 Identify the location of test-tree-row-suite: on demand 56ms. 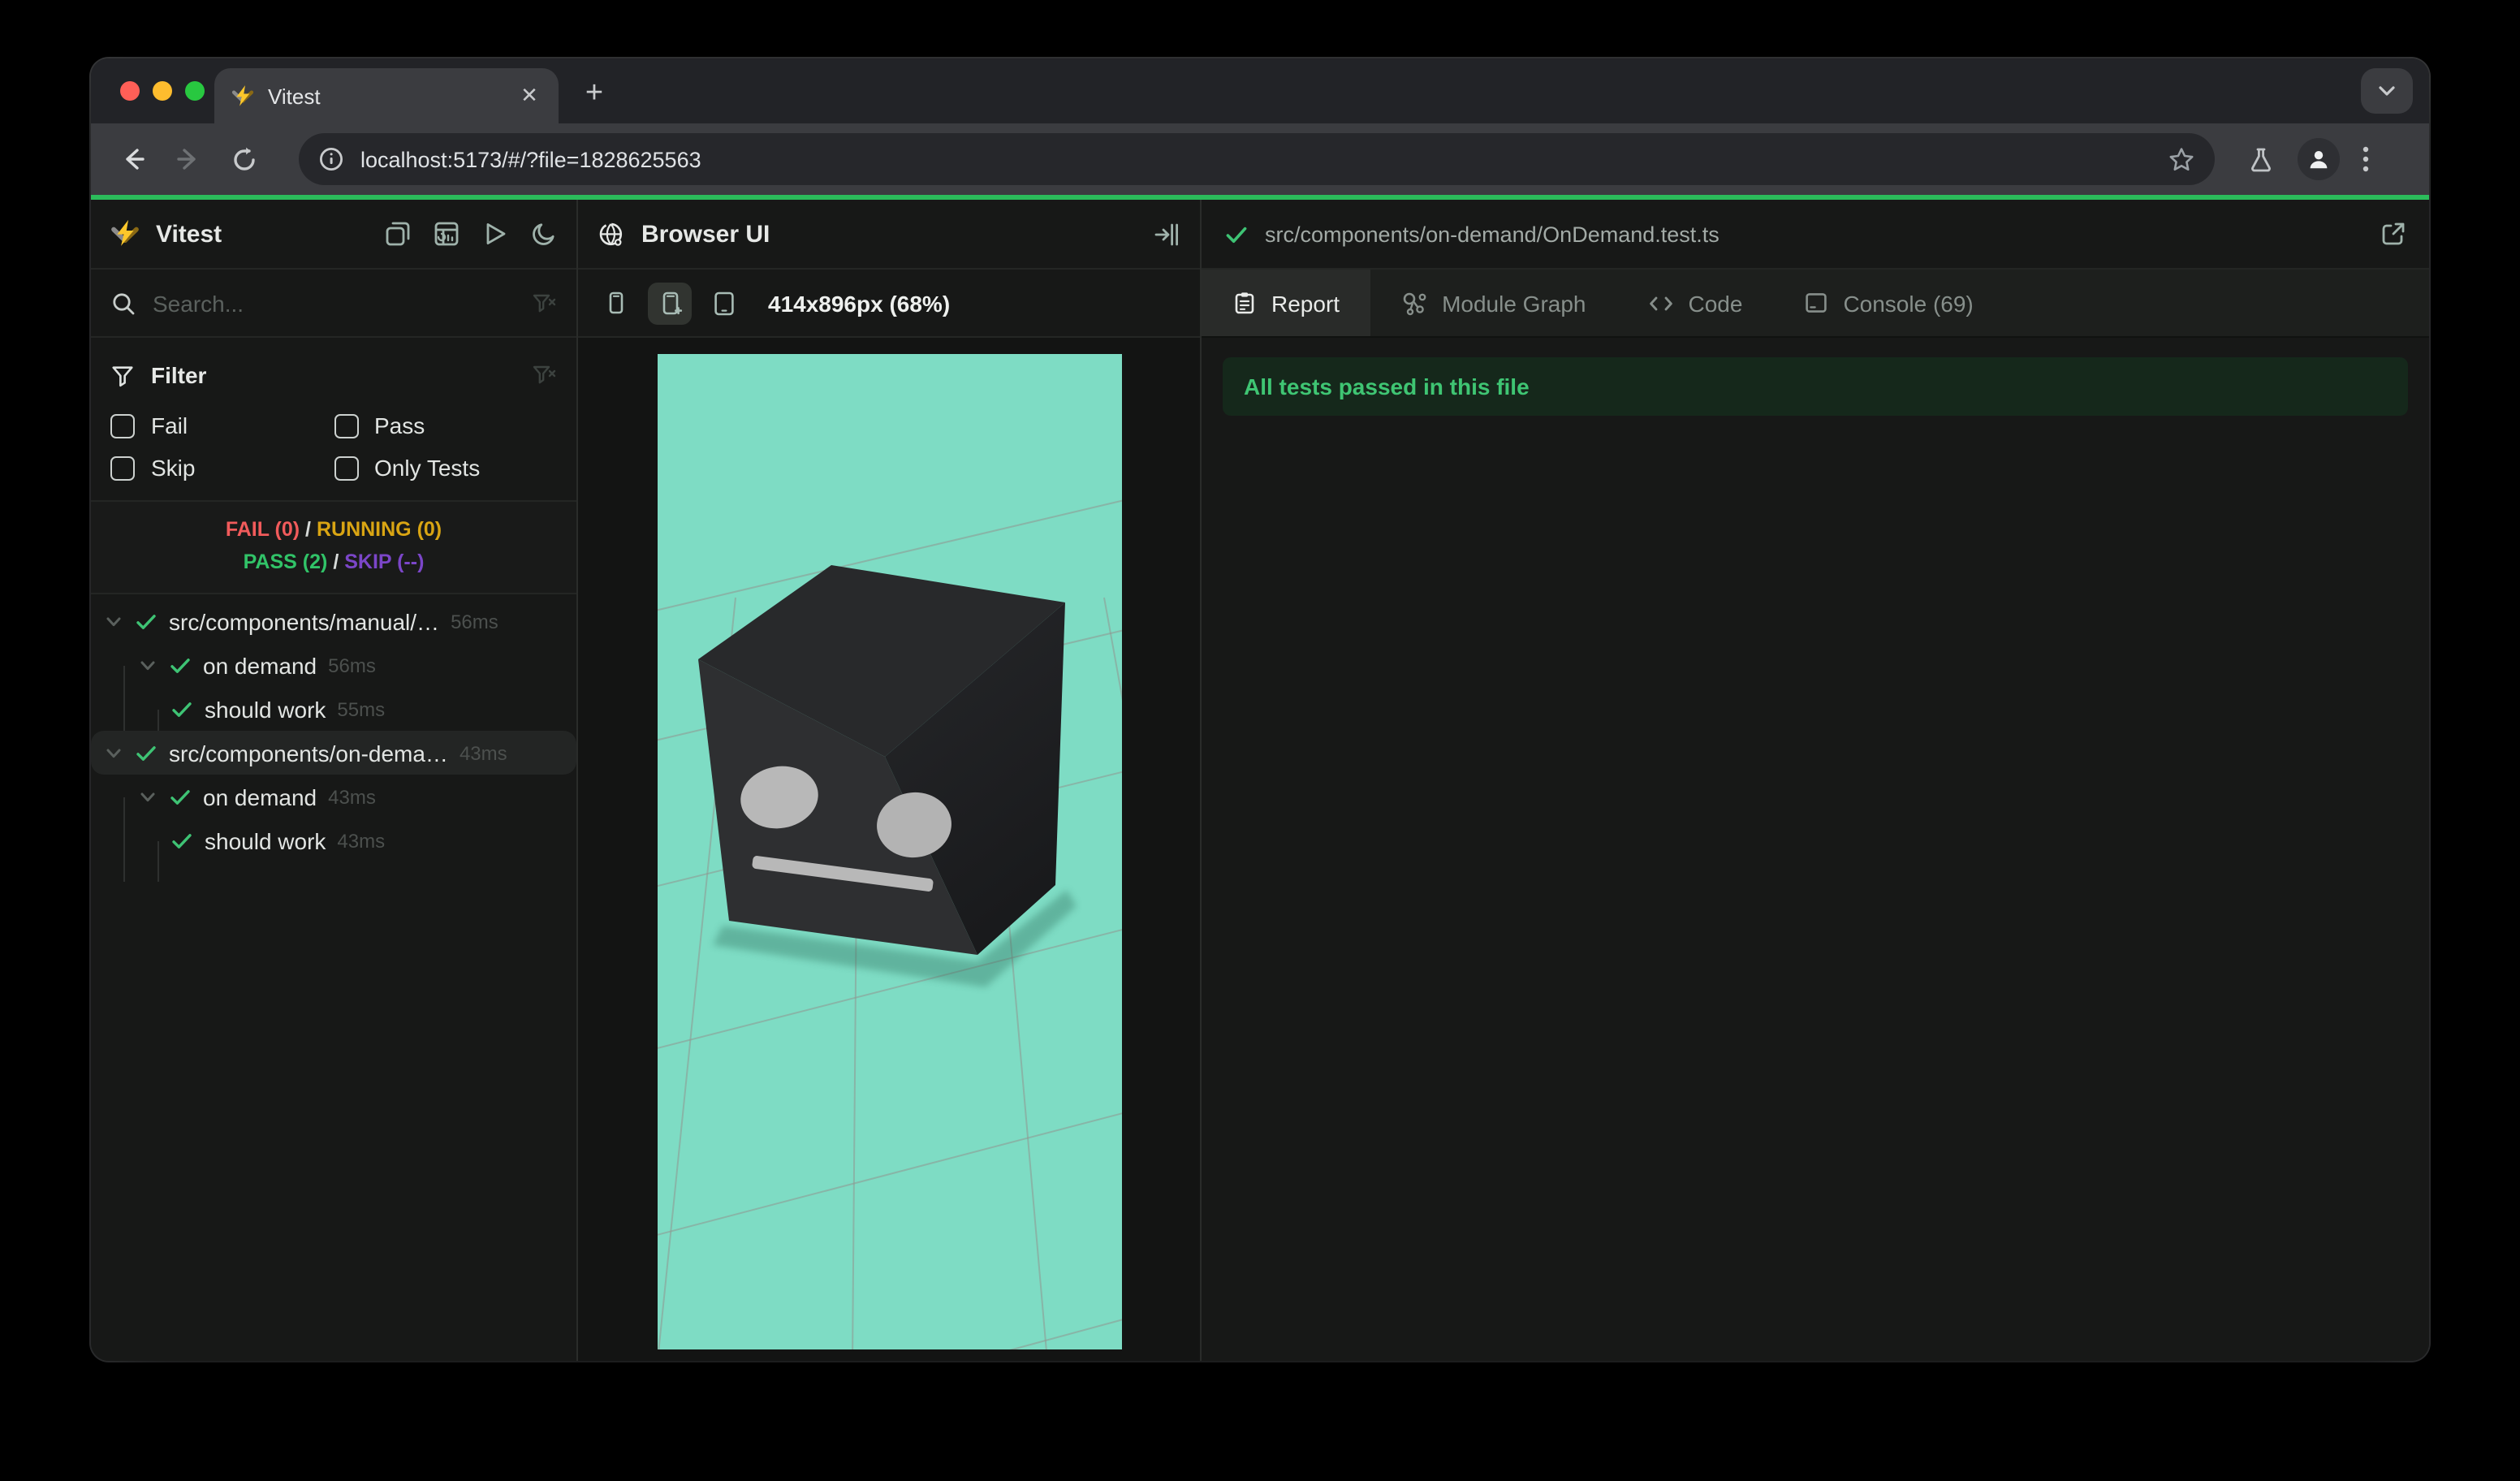
(333, 665).